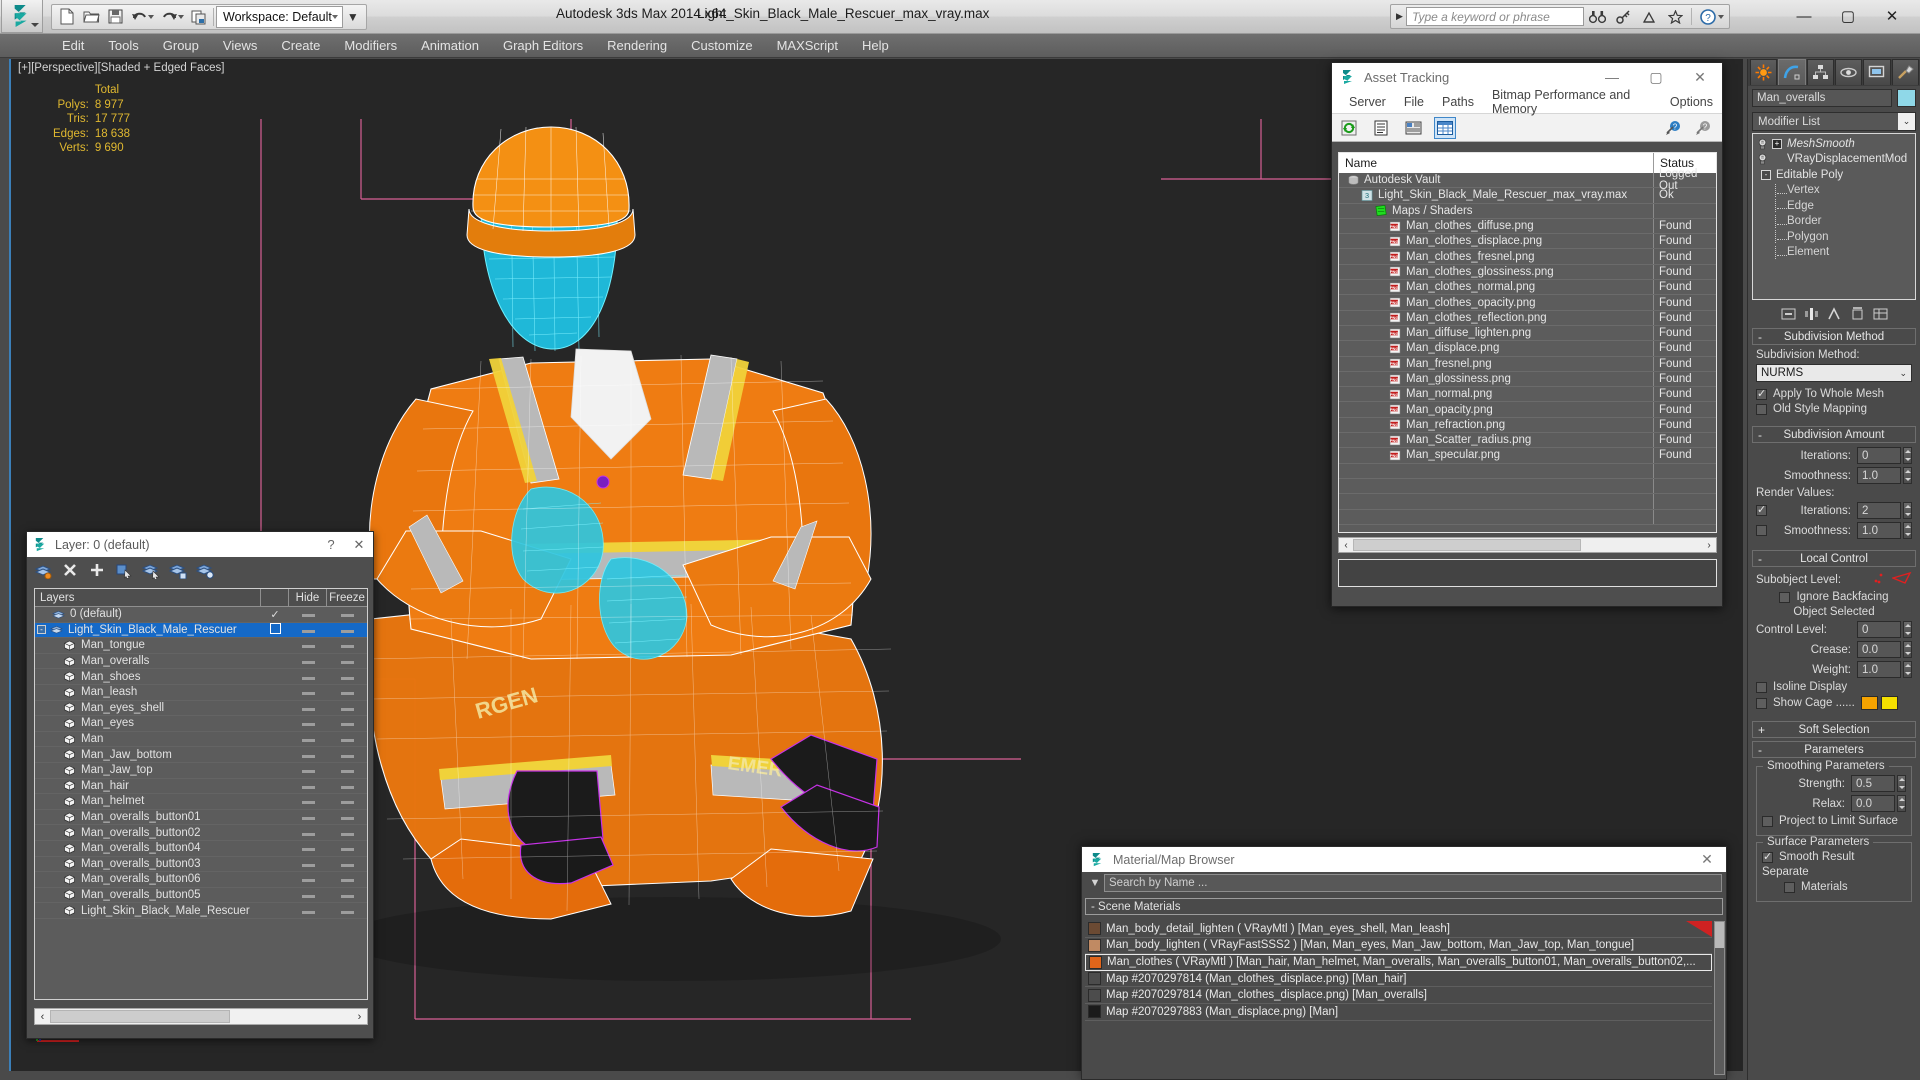  Describe the element at coordinates (1879, 629) in the screenshot. I see `control-level-field: 0` at that location.